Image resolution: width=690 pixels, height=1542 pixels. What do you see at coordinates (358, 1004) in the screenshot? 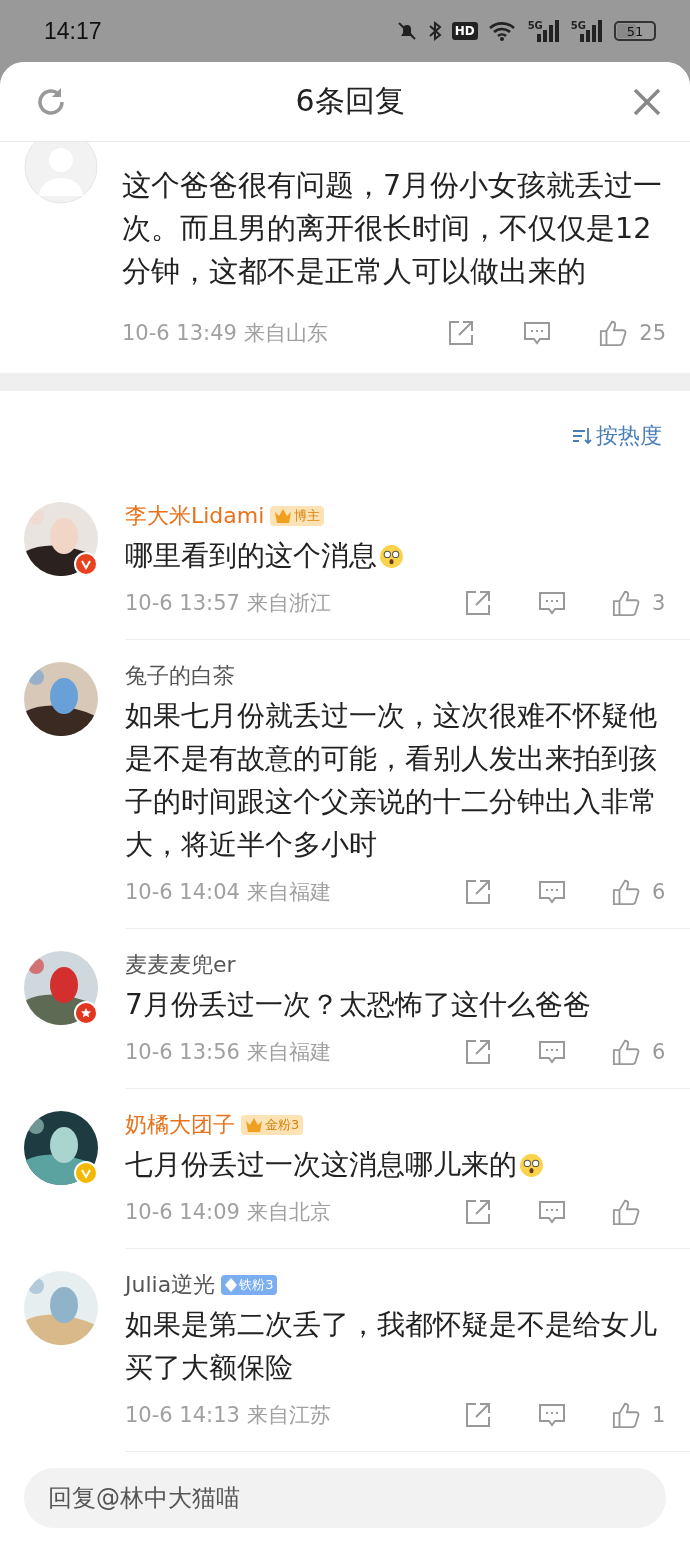
I see `comment-text: 7月份丢过一次？太恐怖了这什么爸爸` at bounding box center [358, 1004].